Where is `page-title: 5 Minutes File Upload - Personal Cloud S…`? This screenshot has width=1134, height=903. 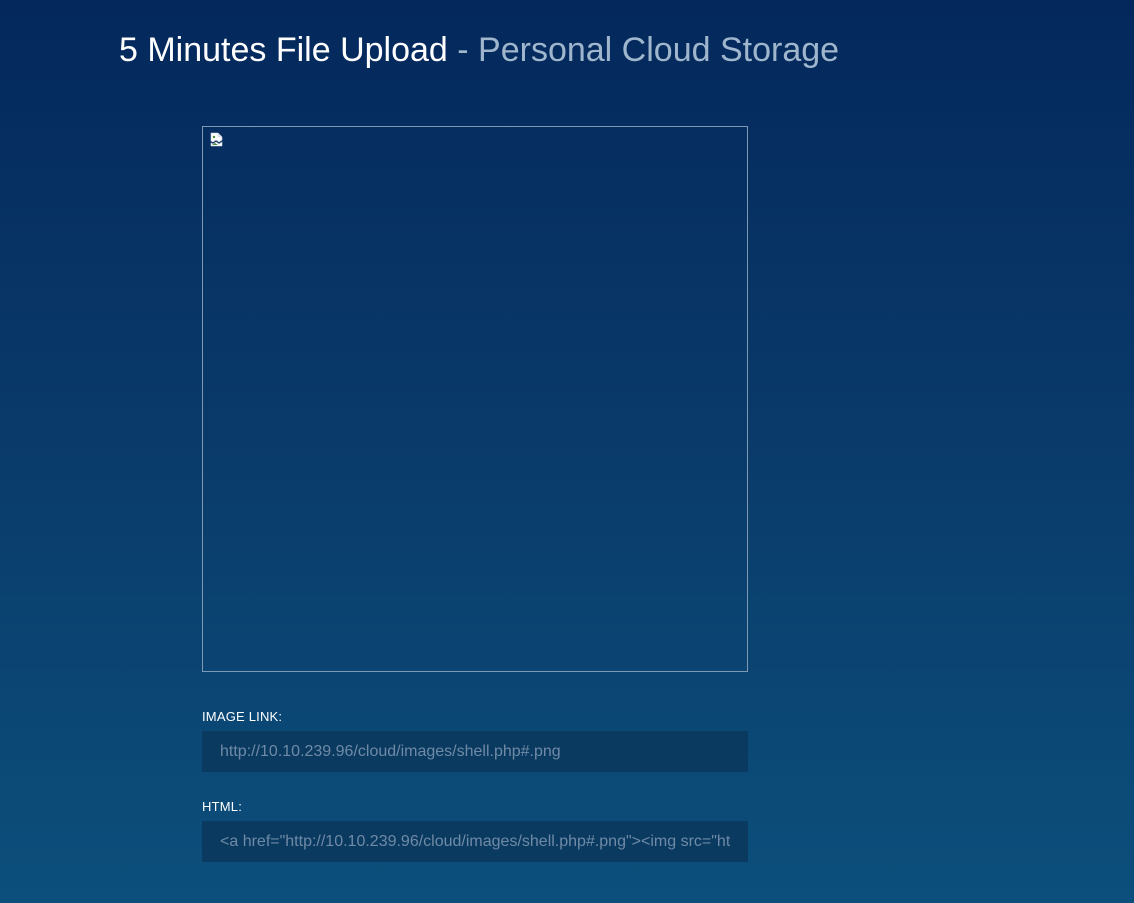 page-title: 5 Minutes File Upload - Personal Cloud S… is located at coordinates (479, 50).